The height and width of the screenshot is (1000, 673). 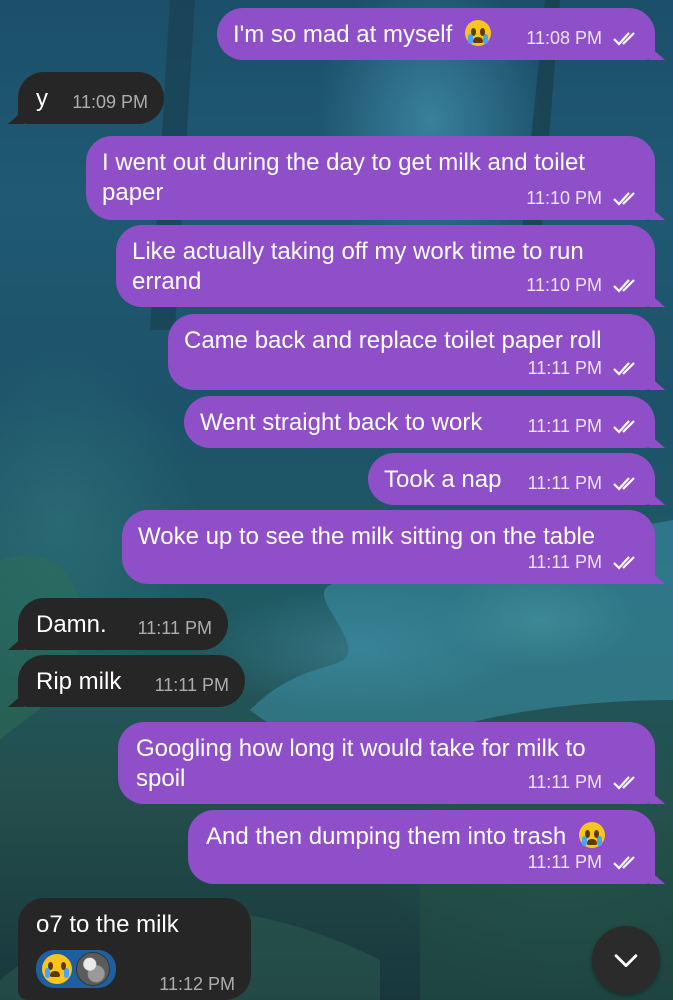 I want to click on message-text: Rip milk, so click(x=79, y=681).